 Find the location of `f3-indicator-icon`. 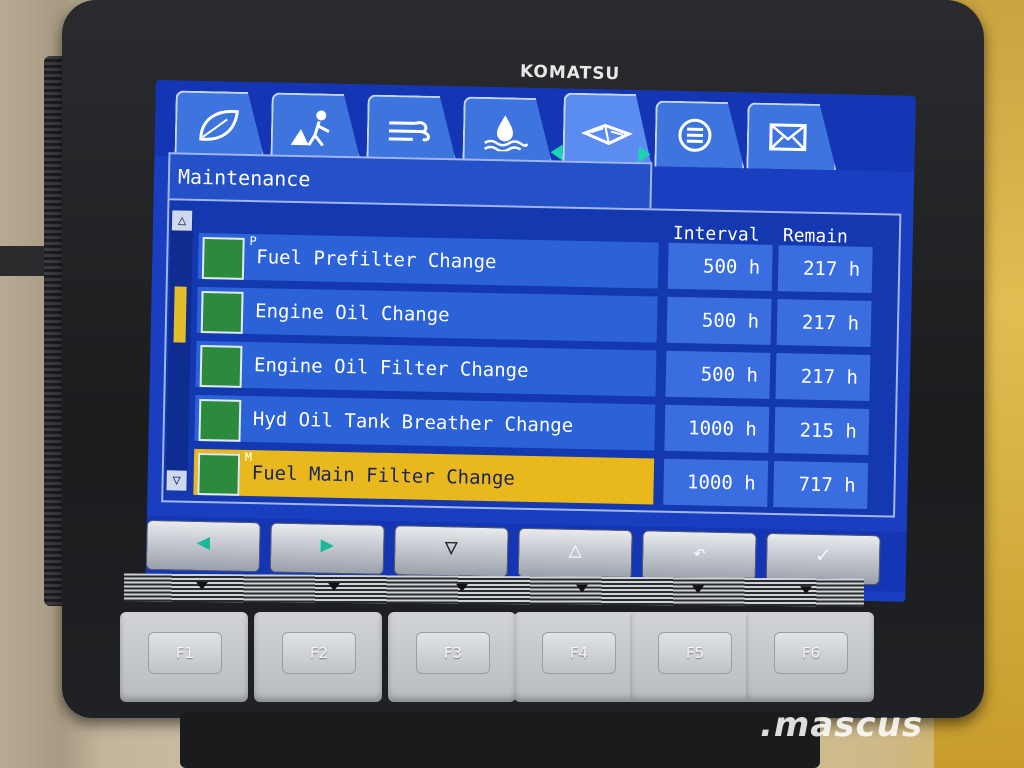

f3-indicator-icon is located at coordinates (462, 587).